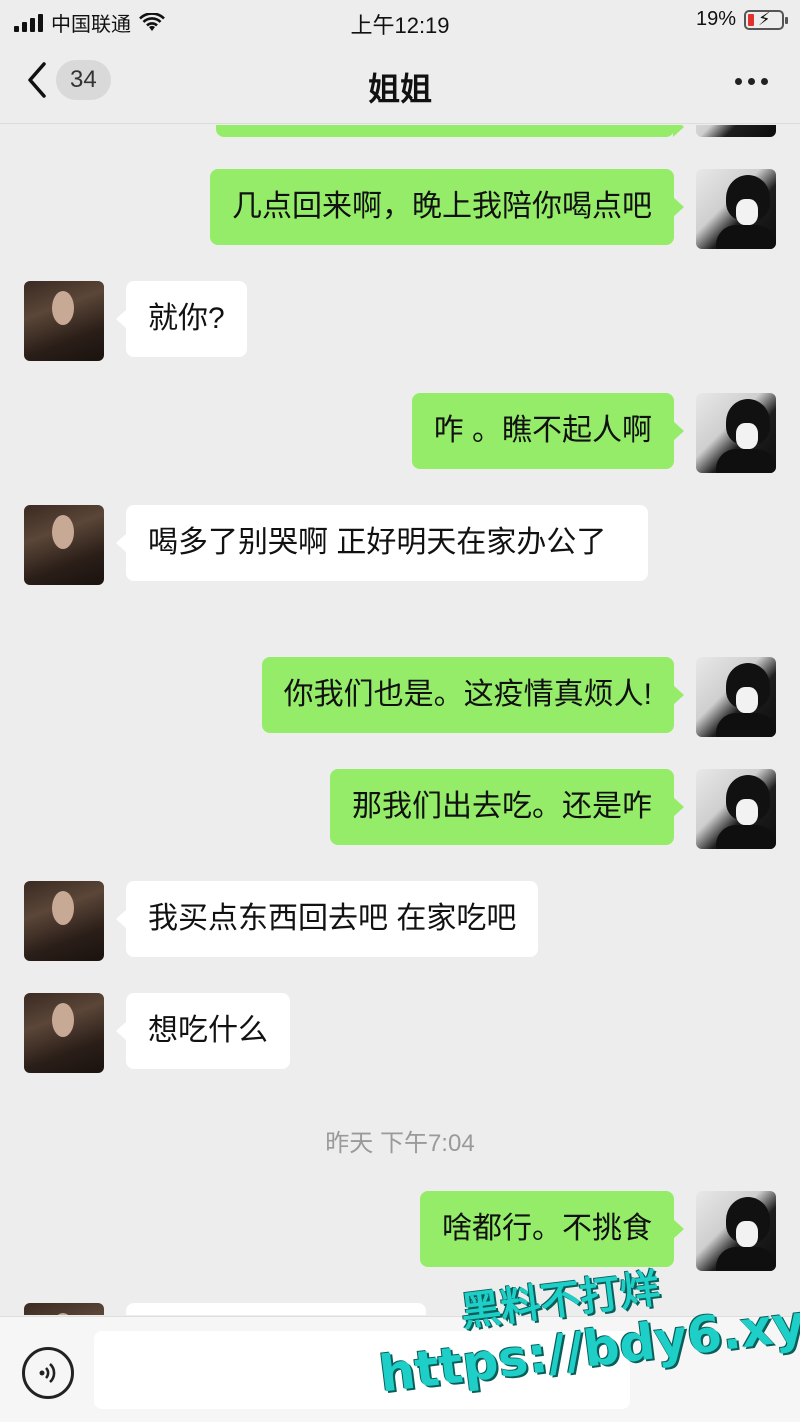 The width and height of the screenshot is (800, 1422). What do you see at coordinates (400, 25) in the screenshot?
I see `clock: 上午12:19` at bounding box center [400, 25].